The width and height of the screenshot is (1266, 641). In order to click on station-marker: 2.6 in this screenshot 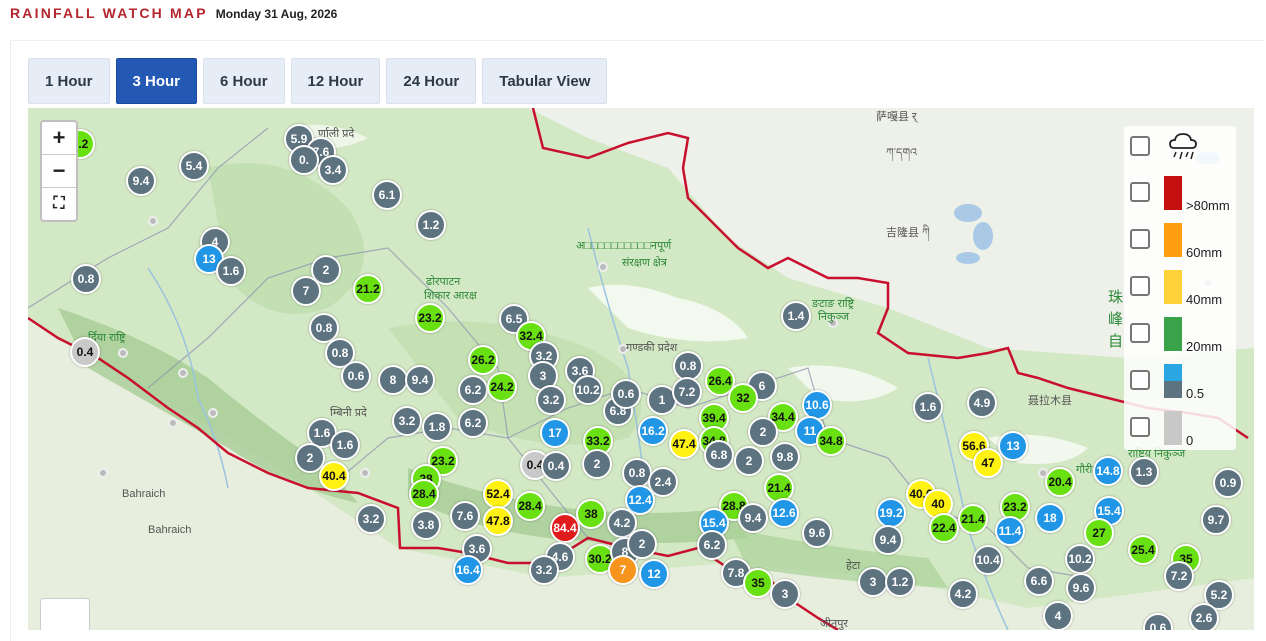, I will do `click(1204, 616)`.